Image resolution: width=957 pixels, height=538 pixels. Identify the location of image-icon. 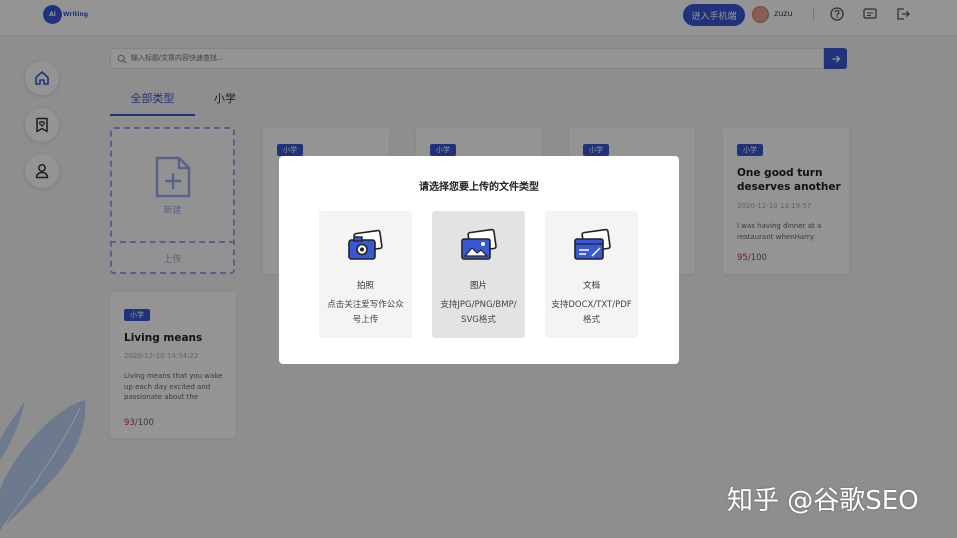
(479, 244).